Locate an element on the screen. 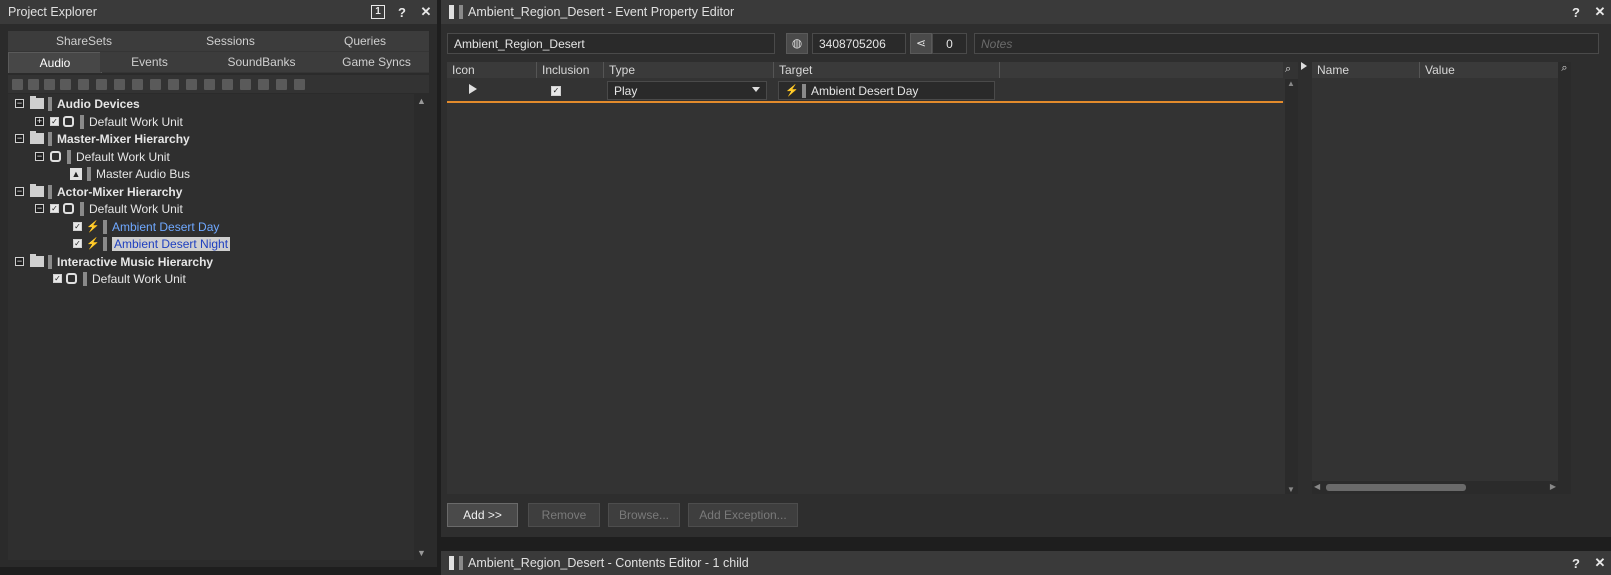 The image size is (1611, 575). filter-aux-icon is located at coordinates (227, 84).